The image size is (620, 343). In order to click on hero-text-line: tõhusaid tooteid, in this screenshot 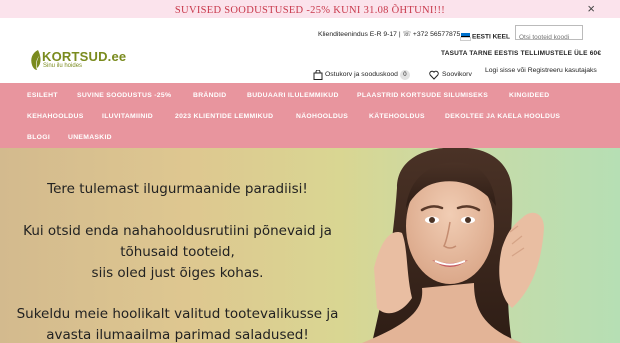, I will do `click(177, 252)`.